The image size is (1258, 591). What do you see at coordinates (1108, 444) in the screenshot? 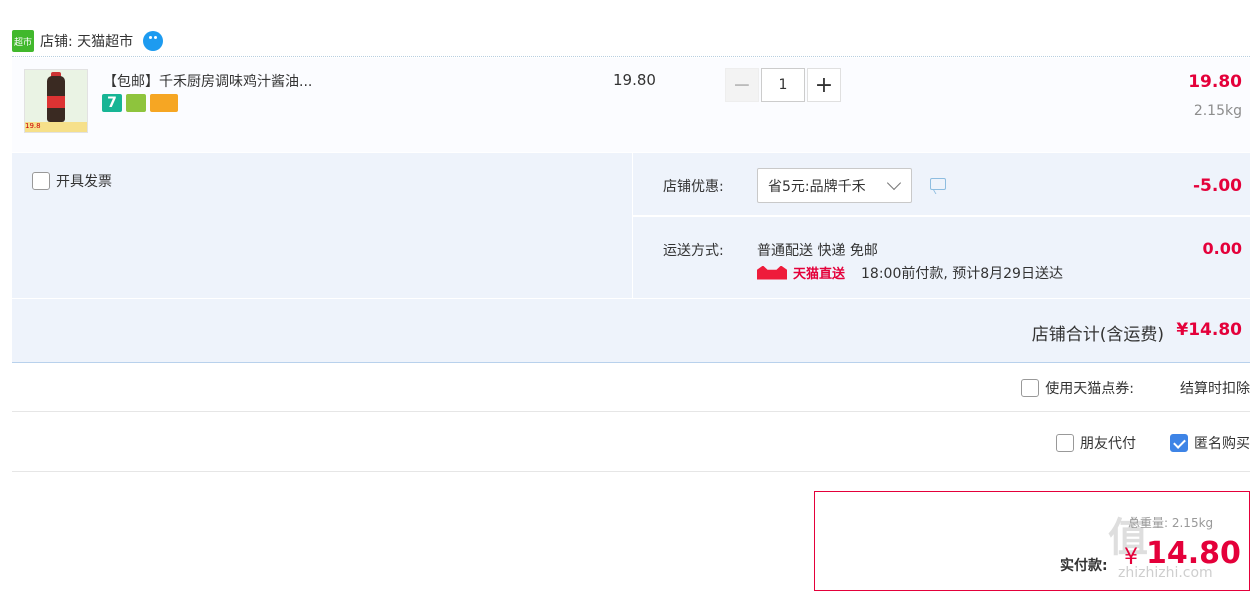
I see `friend-pay-label: 朋友代付` at bounding box center [1108, 444].